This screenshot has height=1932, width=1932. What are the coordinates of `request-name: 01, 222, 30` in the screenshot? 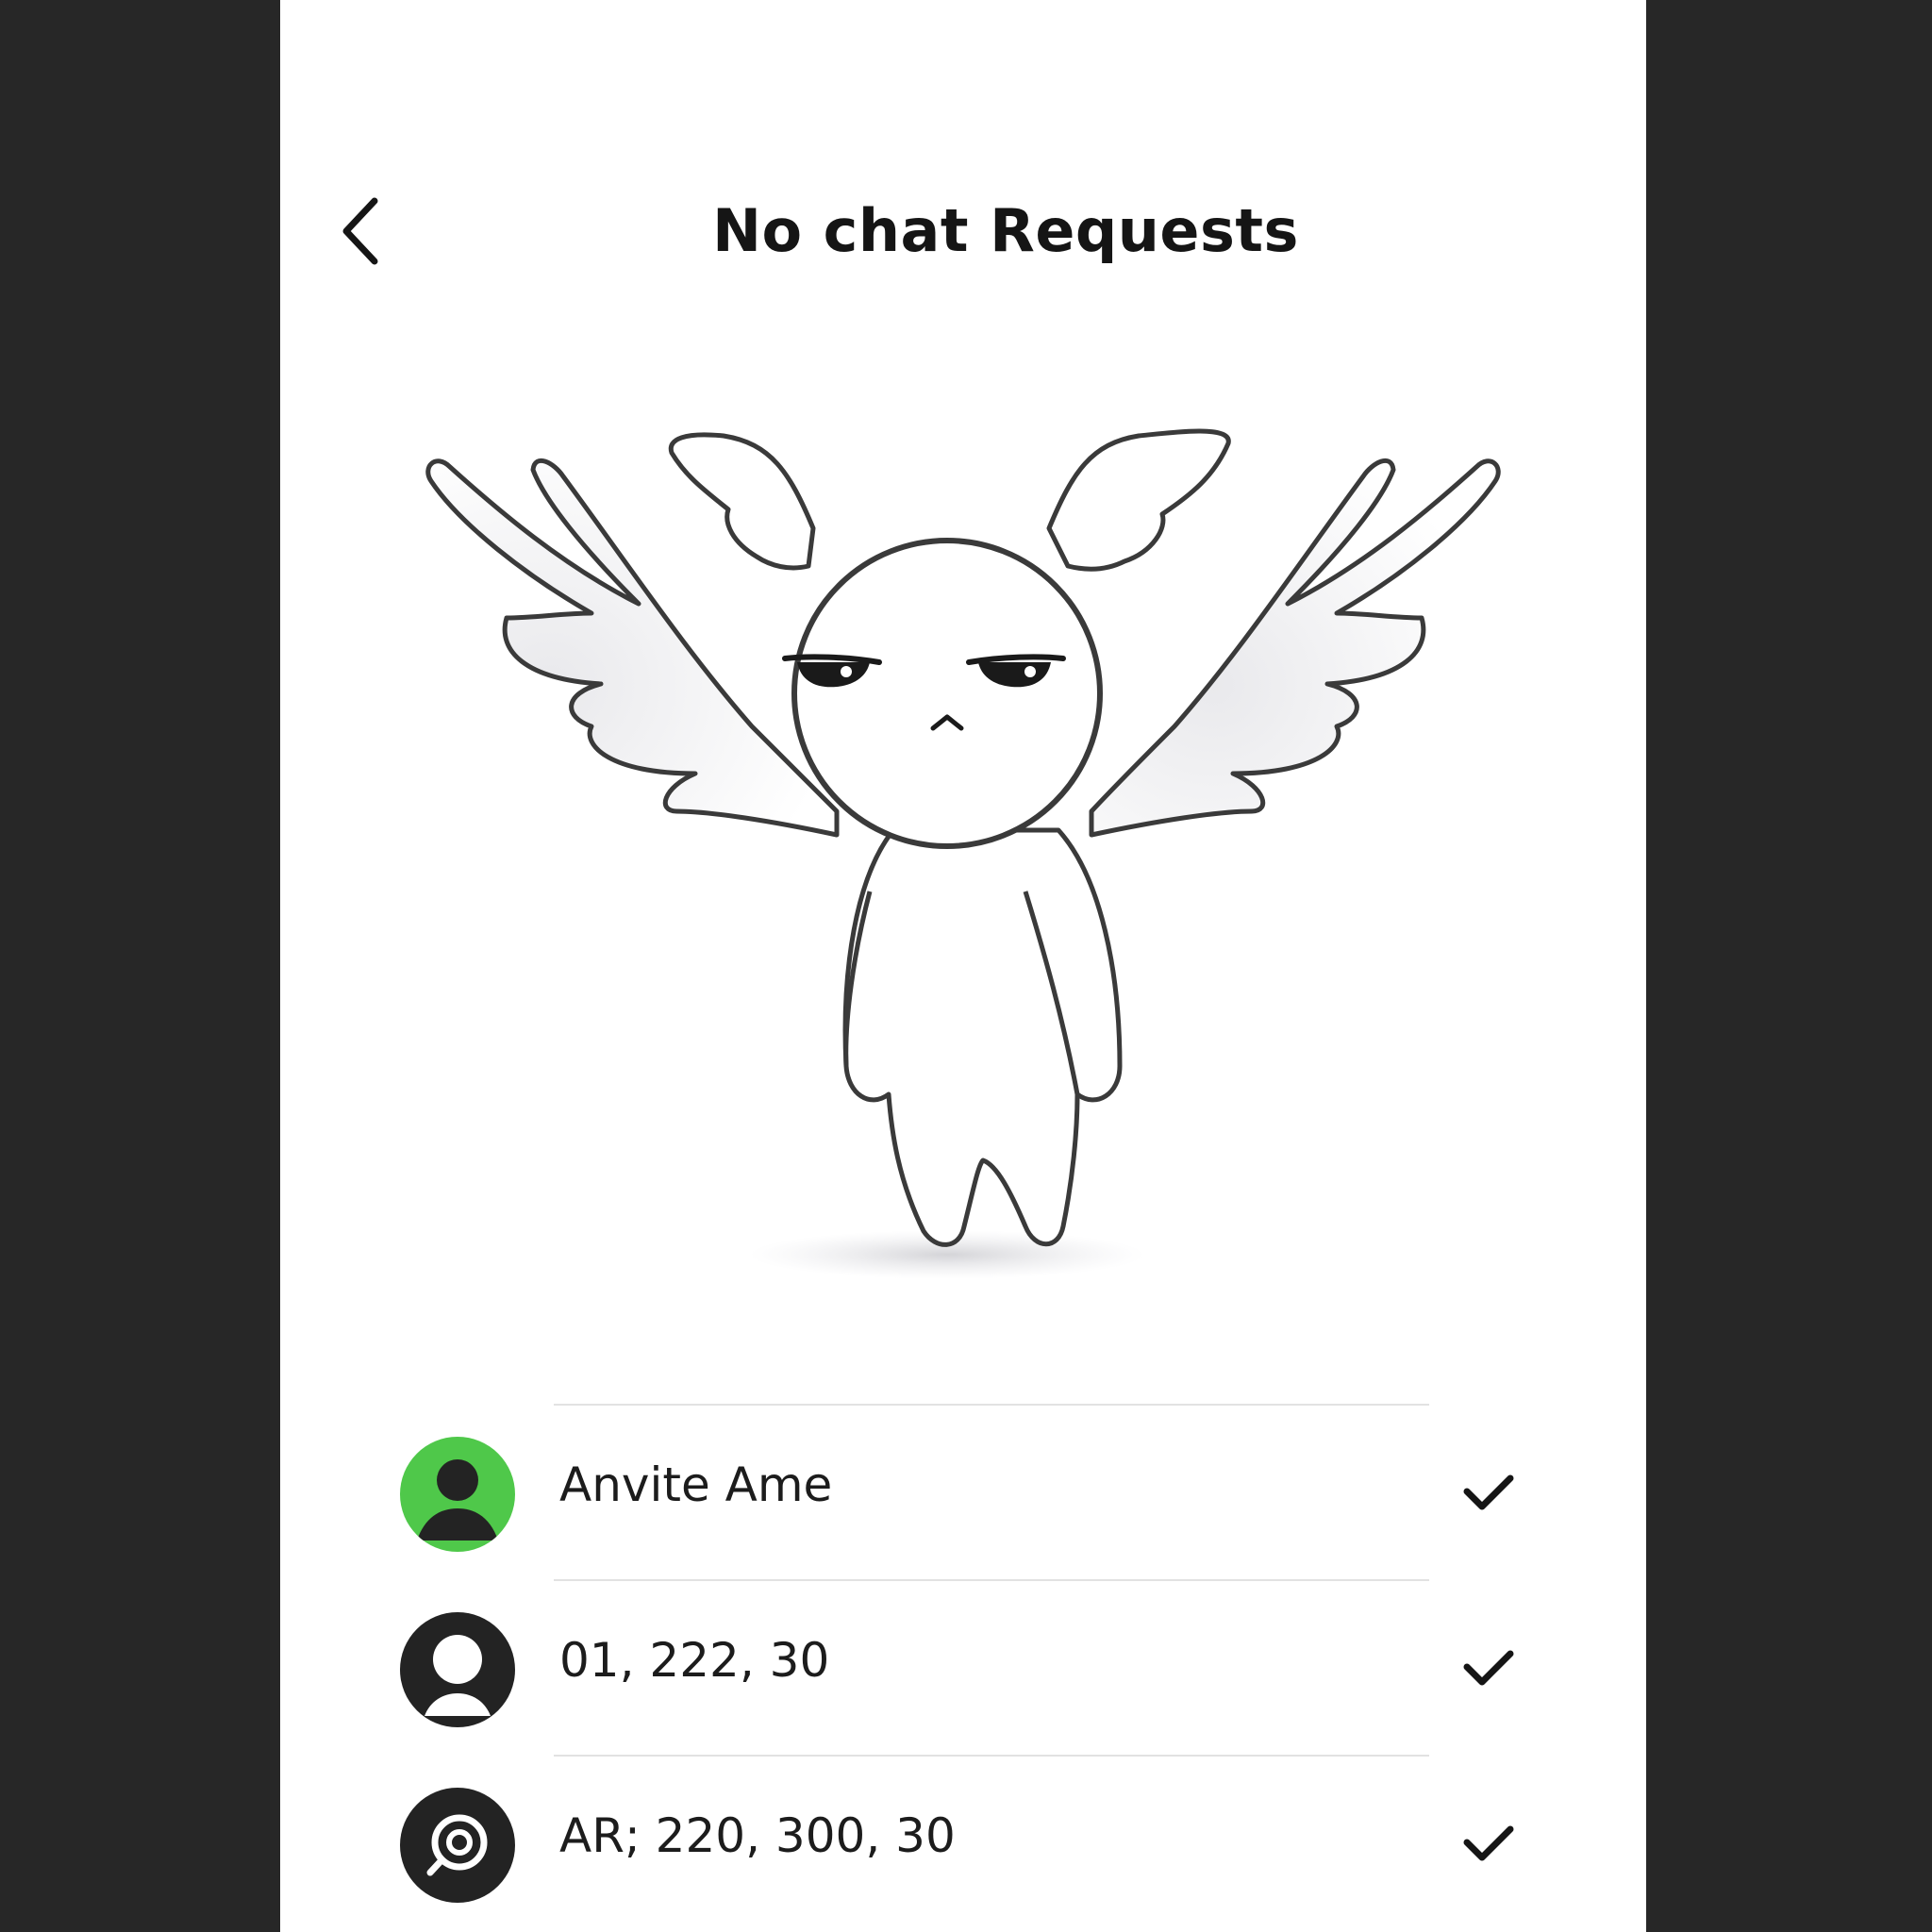 It's located at (694, 1660).